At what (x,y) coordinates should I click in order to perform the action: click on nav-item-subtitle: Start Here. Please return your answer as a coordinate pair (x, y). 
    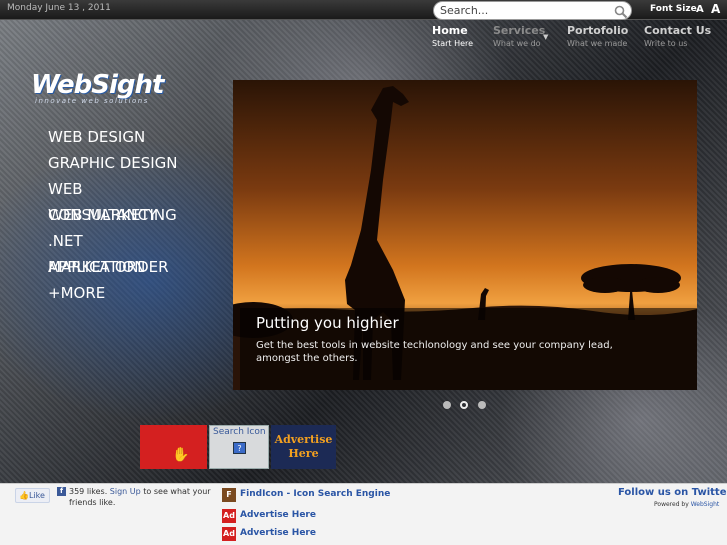
    Looking at the image, I should click on (453, 43).